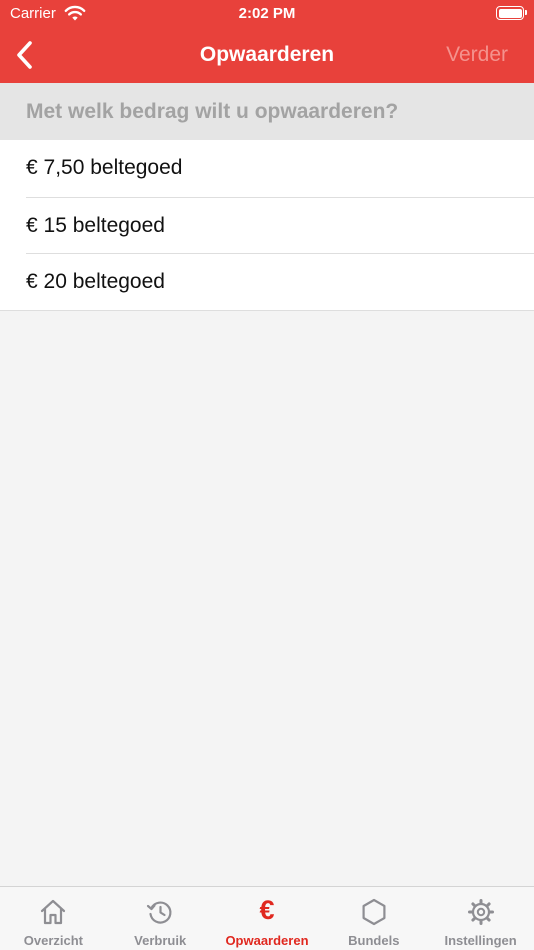 The width and height of the screenshot is (534, 950). I want to click on status-time: 2:02 PM, so click(267, 13).